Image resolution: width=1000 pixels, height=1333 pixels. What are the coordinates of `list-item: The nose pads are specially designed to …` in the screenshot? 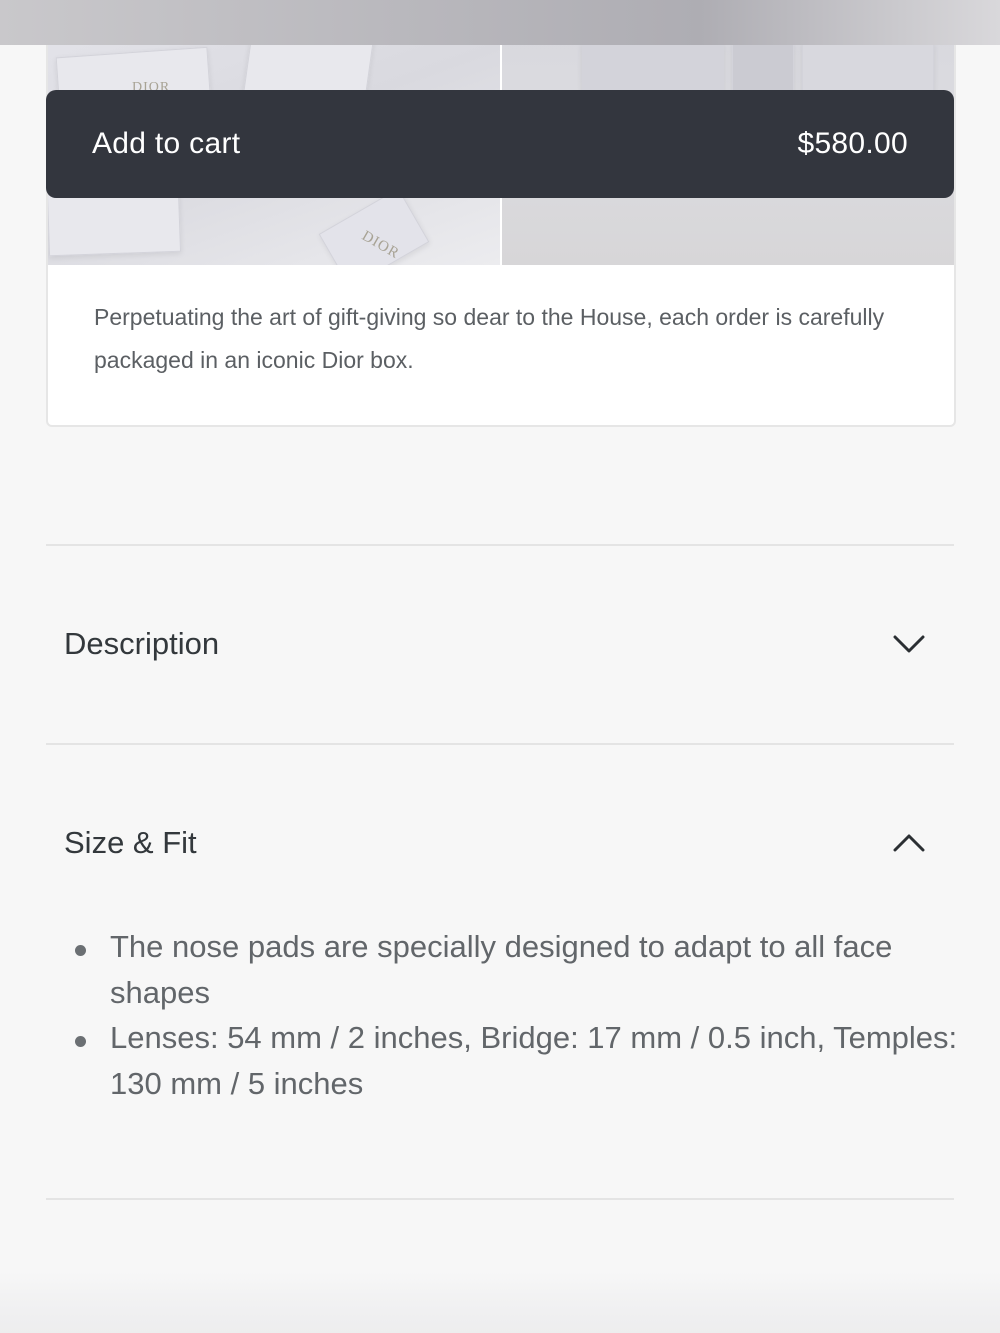 It's located at (532, 969).